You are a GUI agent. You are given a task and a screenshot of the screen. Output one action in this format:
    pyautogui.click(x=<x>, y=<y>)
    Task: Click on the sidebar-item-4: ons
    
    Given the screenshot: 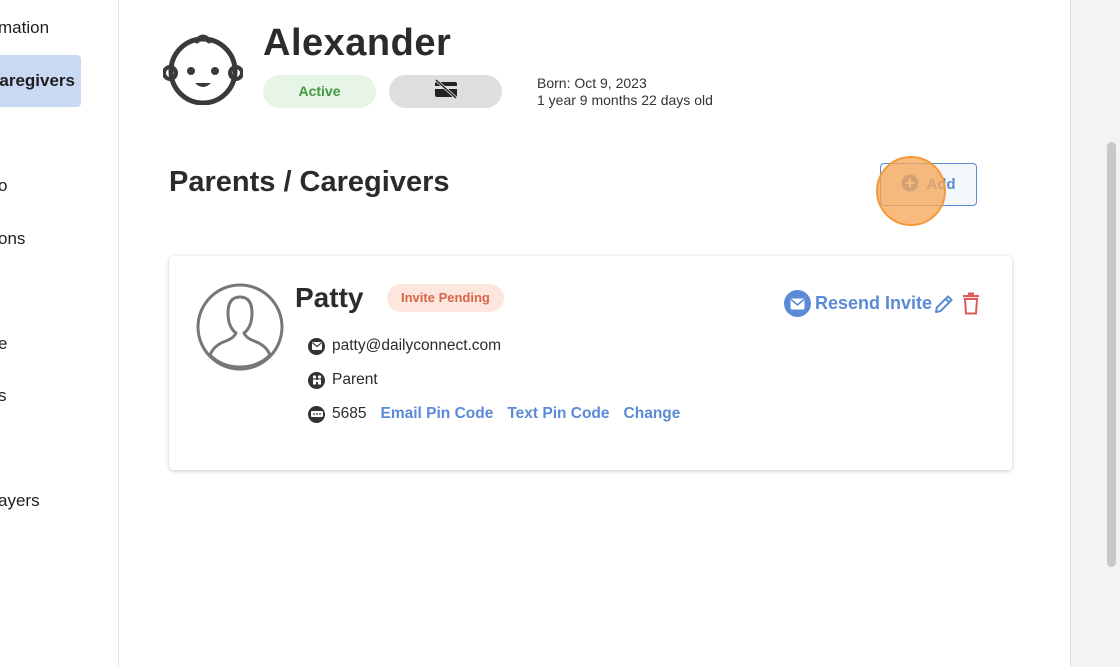 What is the action you would take?
    pyautogui.click(x=12, y=239)
    